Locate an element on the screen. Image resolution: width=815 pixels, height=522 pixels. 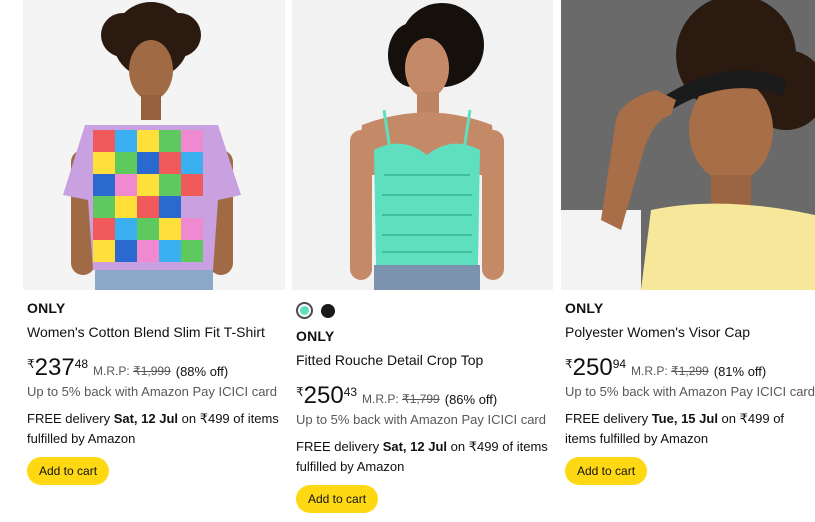
mrp: M.R.P: ₹1,799 is located at coordinates (401, 399).